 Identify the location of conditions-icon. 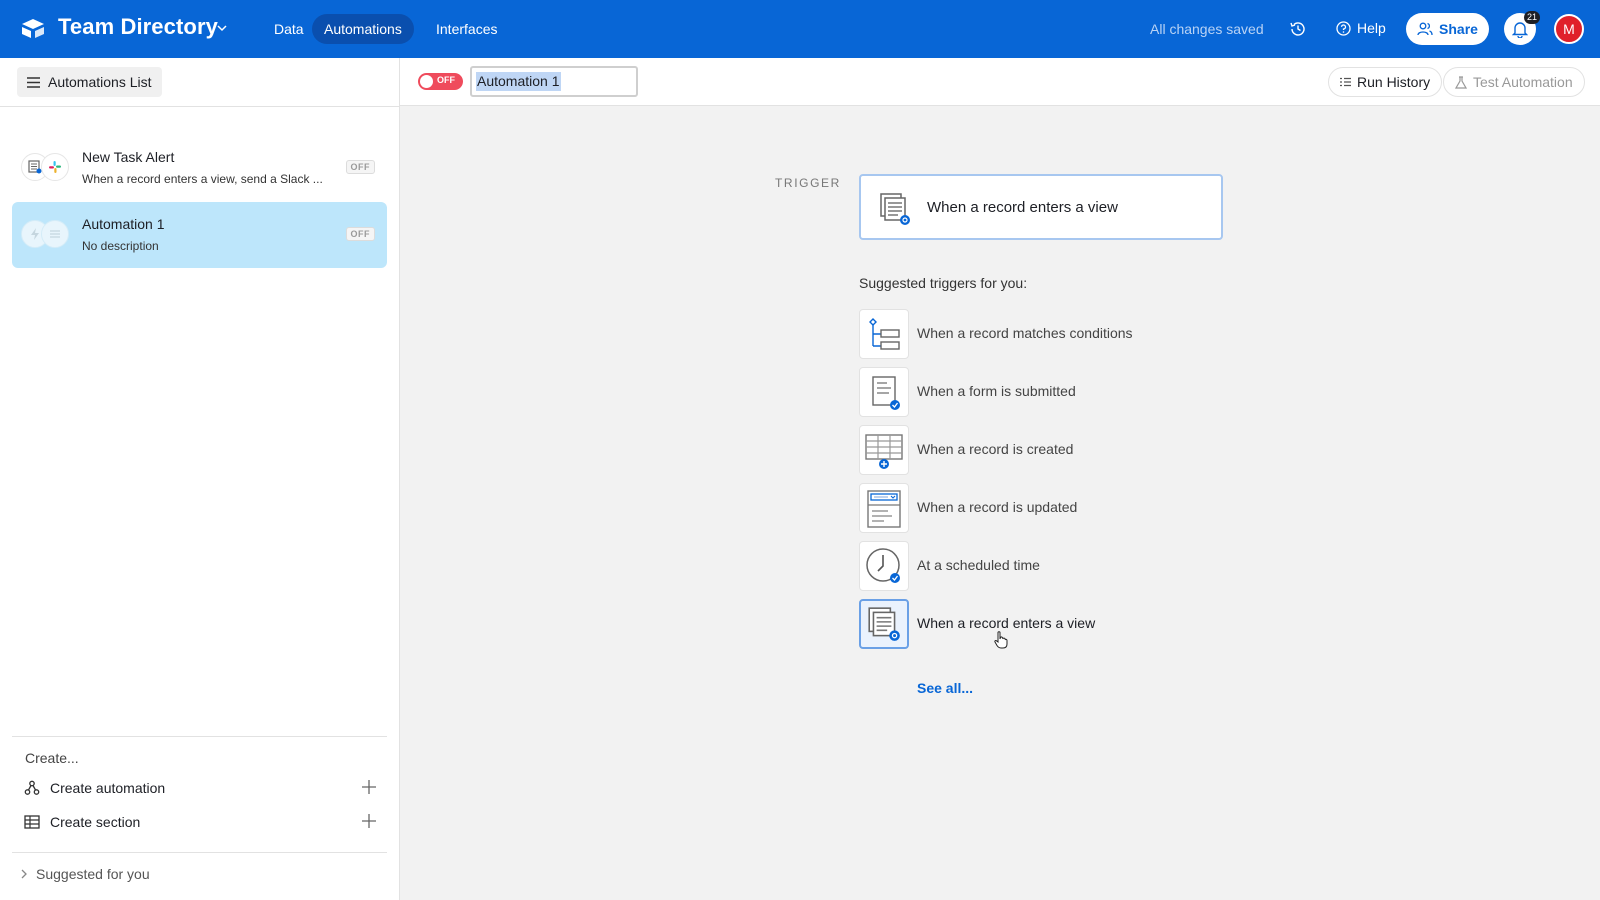
(884, 334).